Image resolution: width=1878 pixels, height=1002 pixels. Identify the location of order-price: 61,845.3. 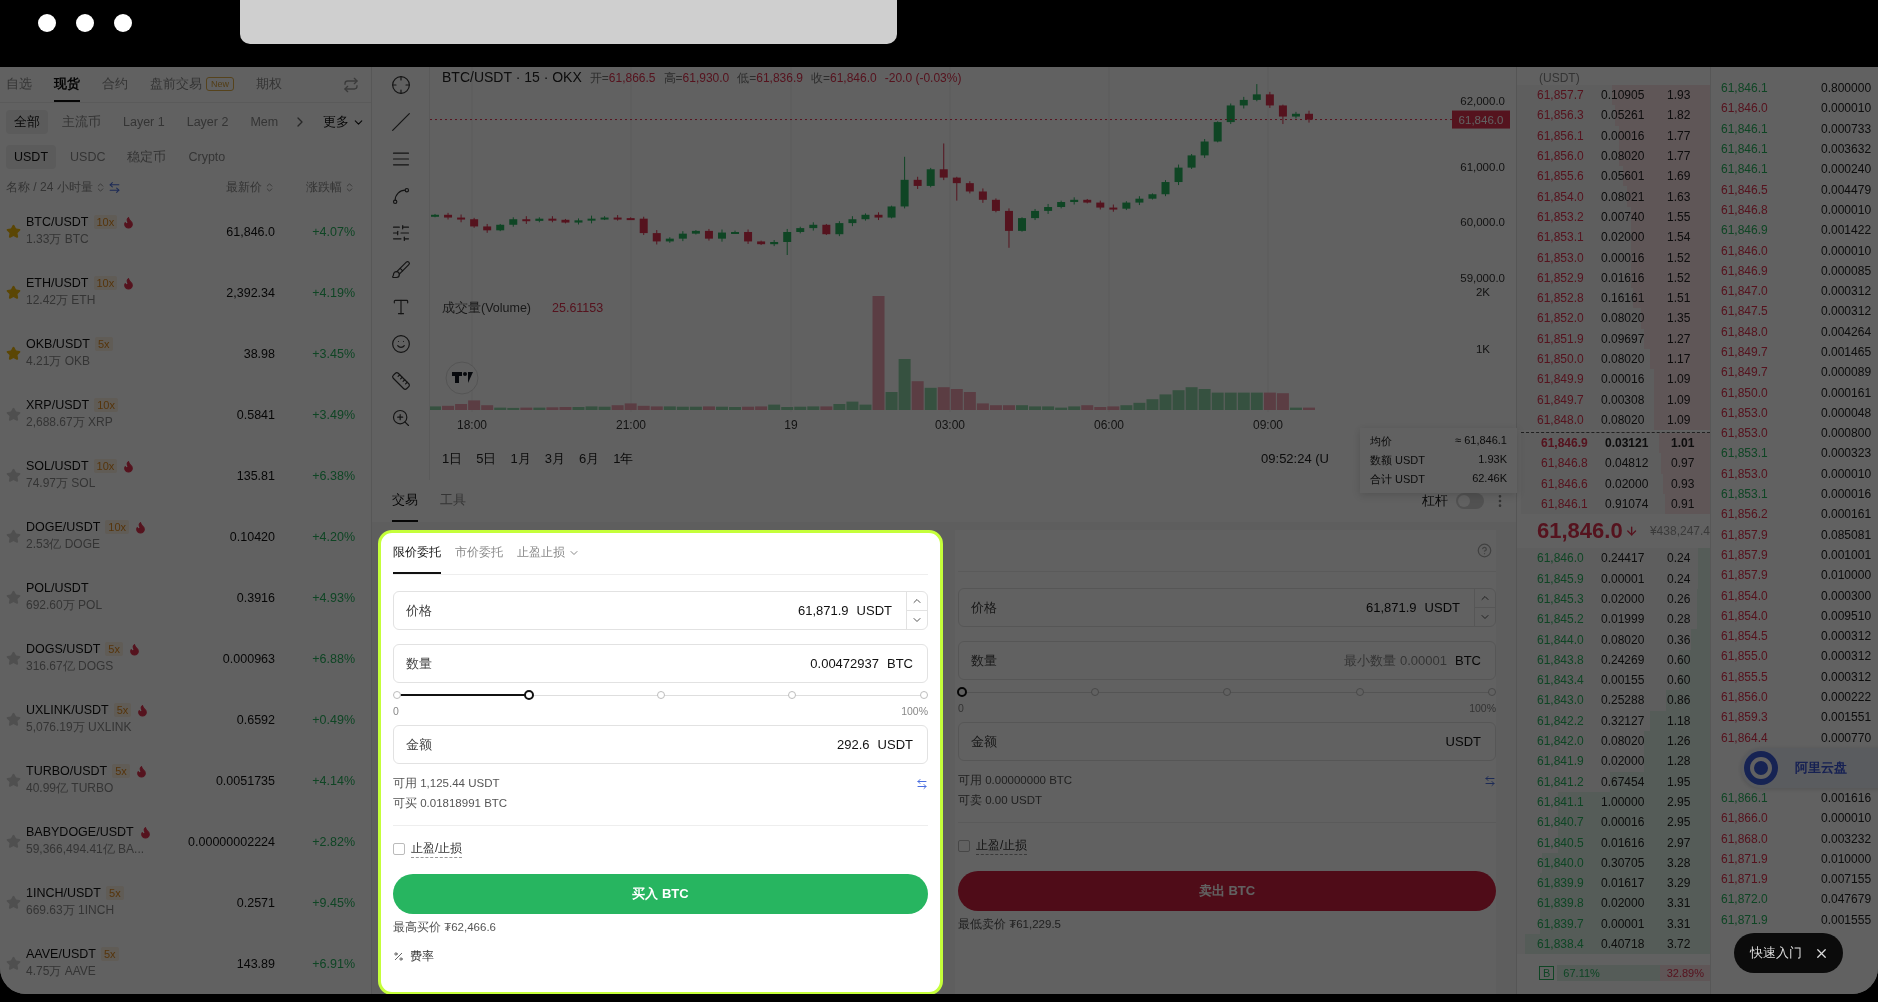
(1560, 598).